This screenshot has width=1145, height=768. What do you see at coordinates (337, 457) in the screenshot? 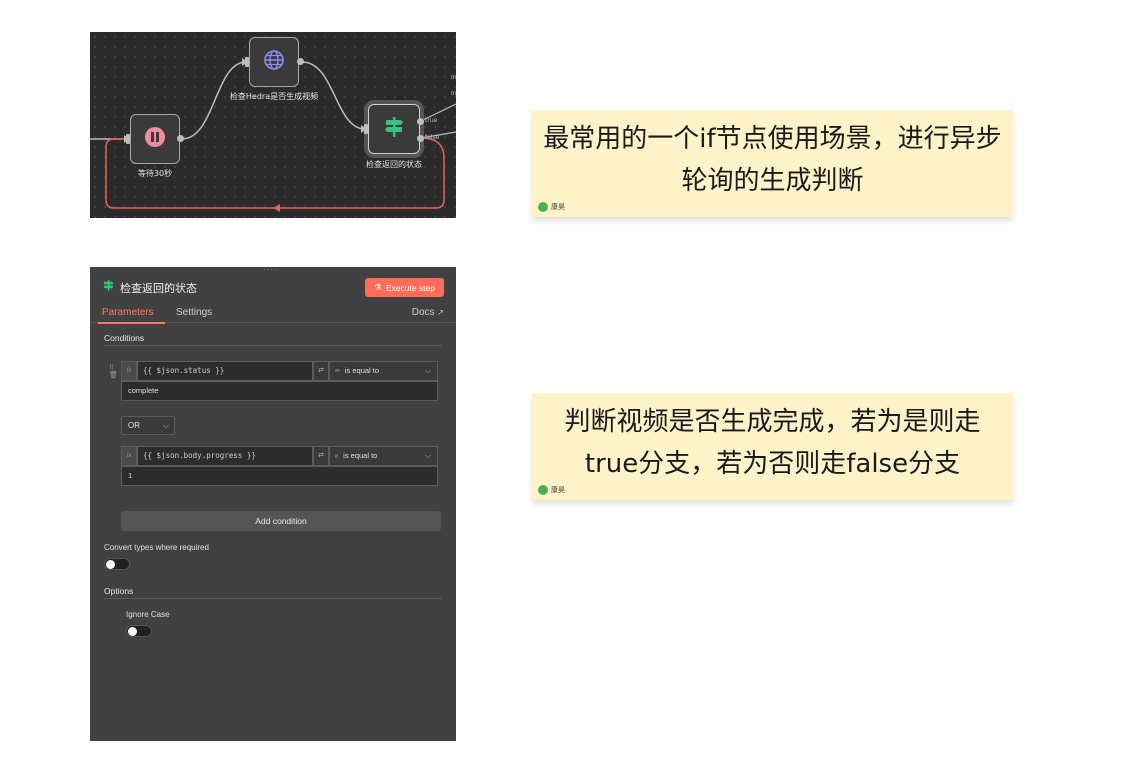
I see `number-type-icon: #` at bounding box center [337, 457].